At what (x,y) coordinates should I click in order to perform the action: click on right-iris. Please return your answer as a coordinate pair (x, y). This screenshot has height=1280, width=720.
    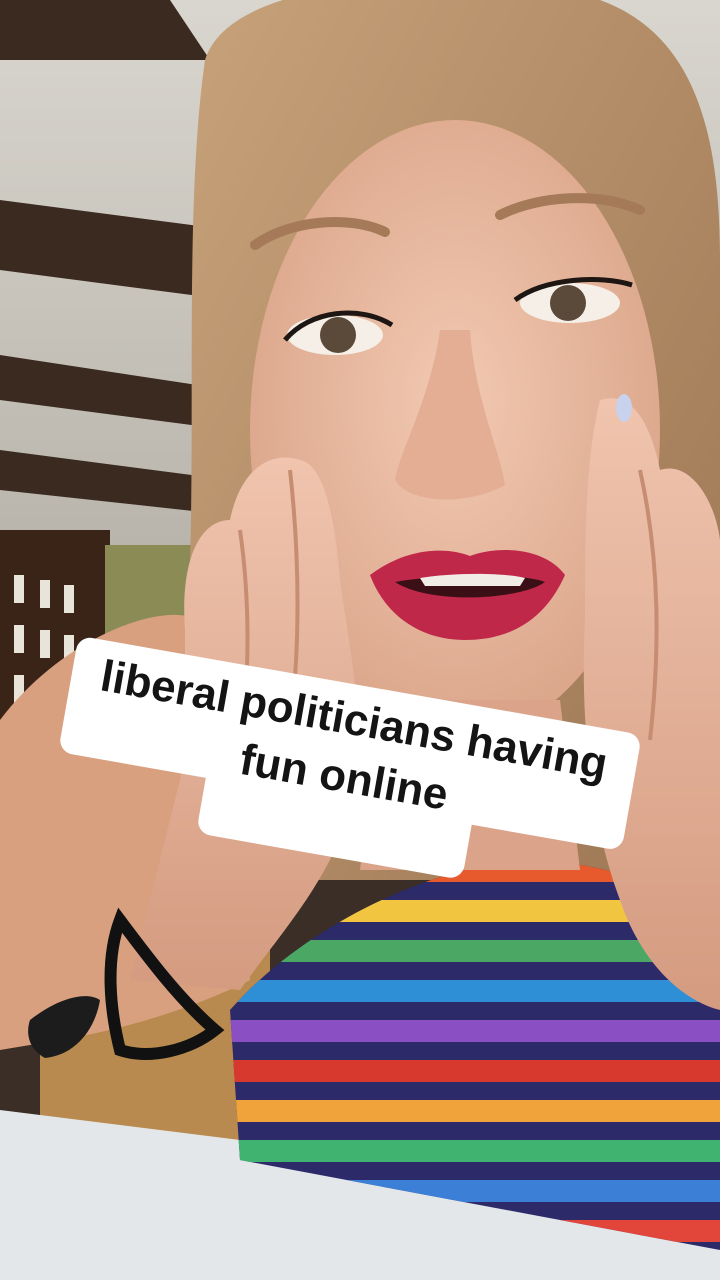
    Looking at the image, I should click on (568, 303).